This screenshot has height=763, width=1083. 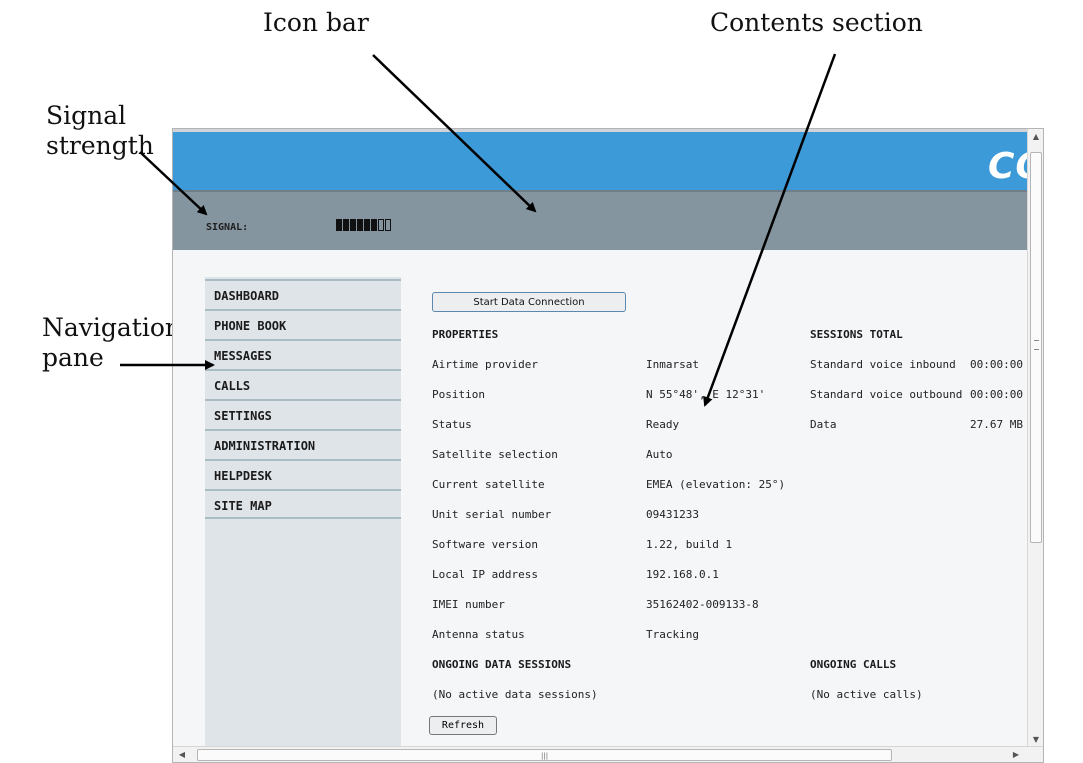 What do you see at coordinates (303, 474) in the screenshot?
I see `nav-item-helpdesk: HELPDESK` at bounding box center [303, 474].